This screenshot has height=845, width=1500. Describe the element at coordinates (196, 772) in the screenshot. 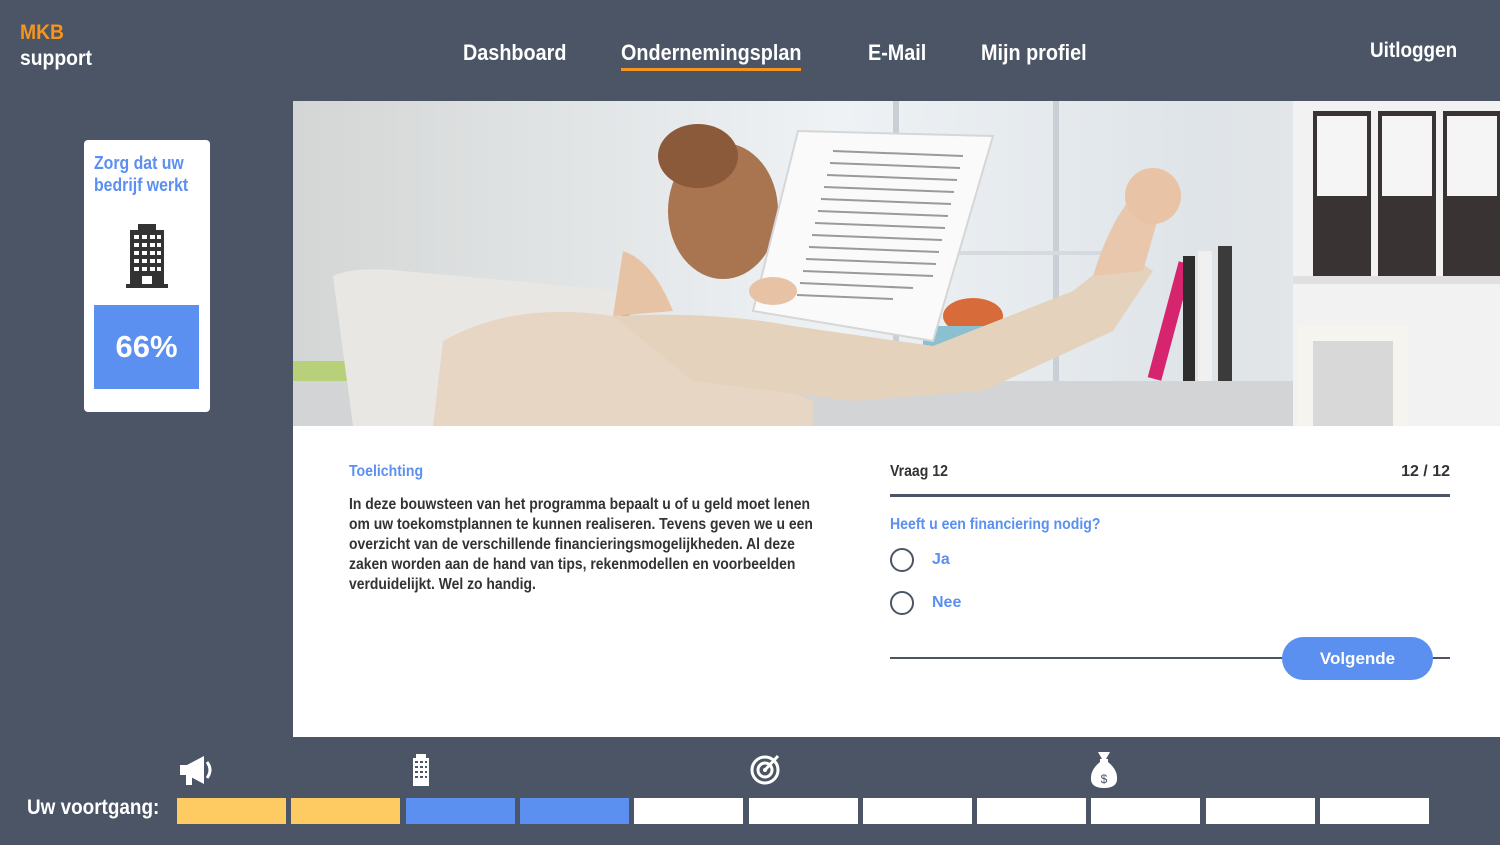

I see `megaphone-icon` at that location.